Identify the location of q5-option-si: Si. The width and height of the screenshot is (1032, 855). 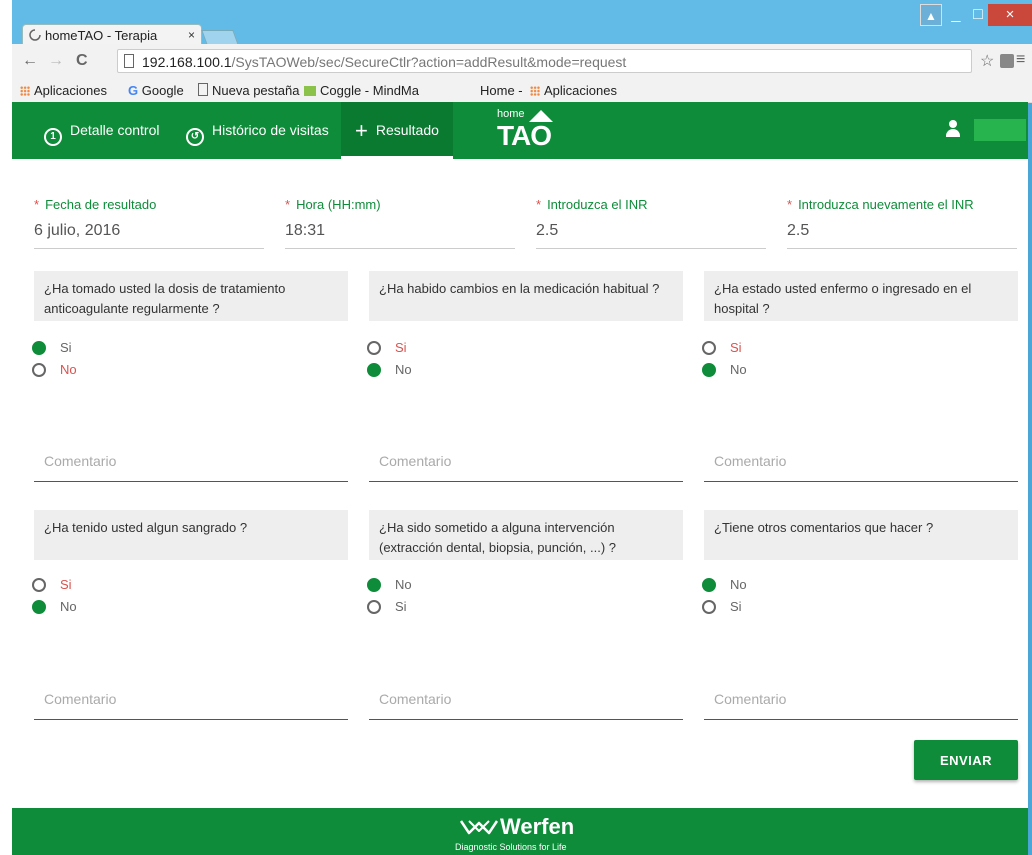
(387, 607).